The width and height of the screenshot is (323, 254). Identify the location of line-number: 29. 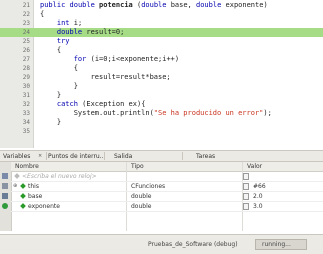
(26, 77).